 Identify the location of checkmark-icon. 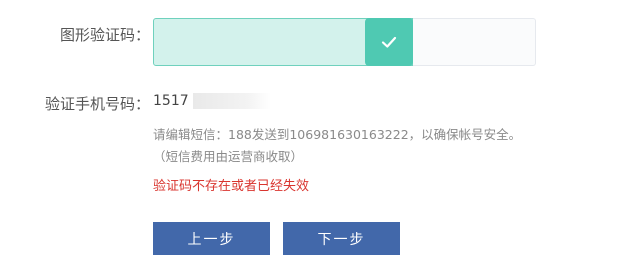
(389, 42).